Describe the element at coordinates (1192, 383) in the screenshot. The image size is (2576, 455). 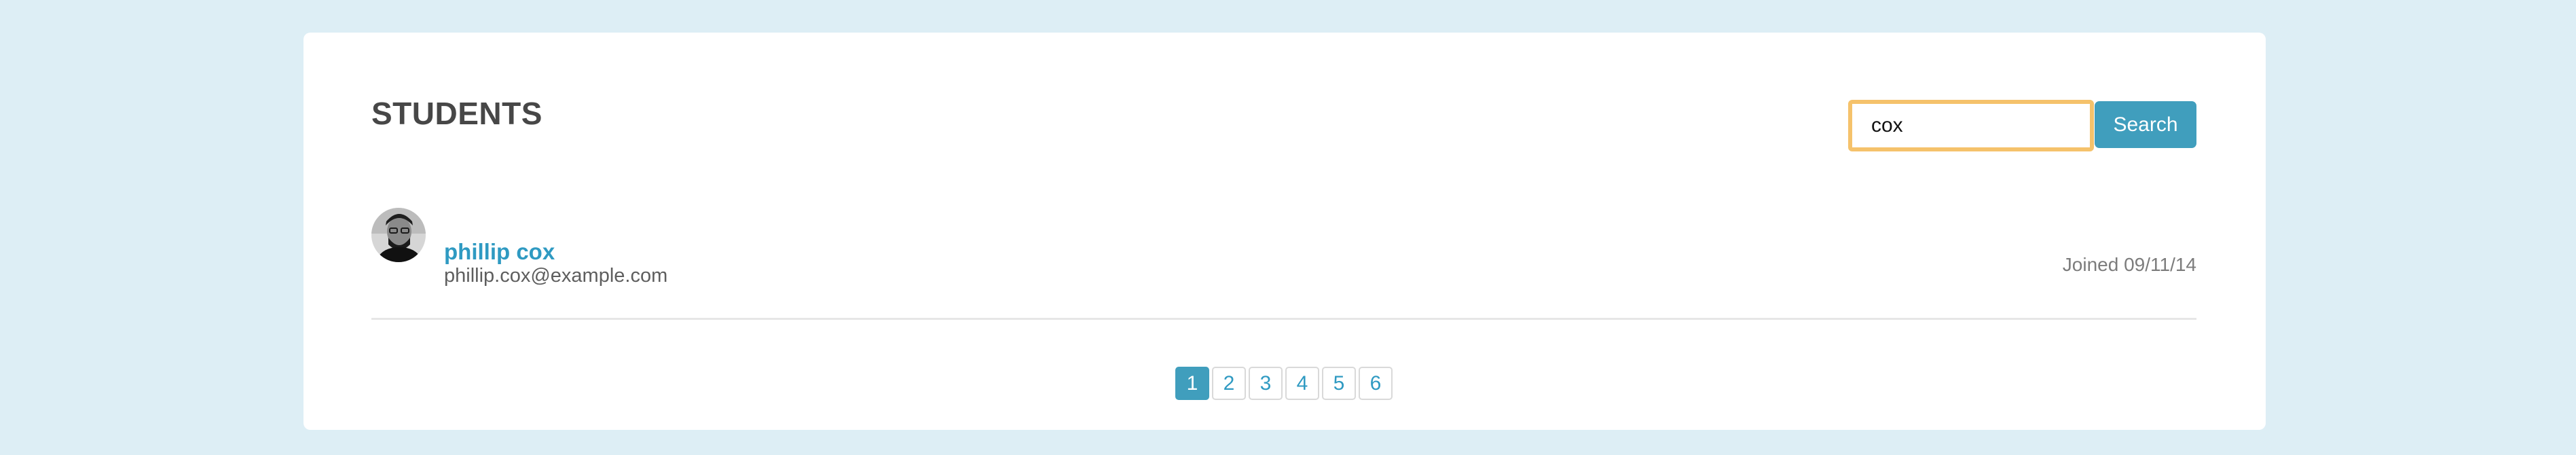
I see `page-1-button: 1` at that location.